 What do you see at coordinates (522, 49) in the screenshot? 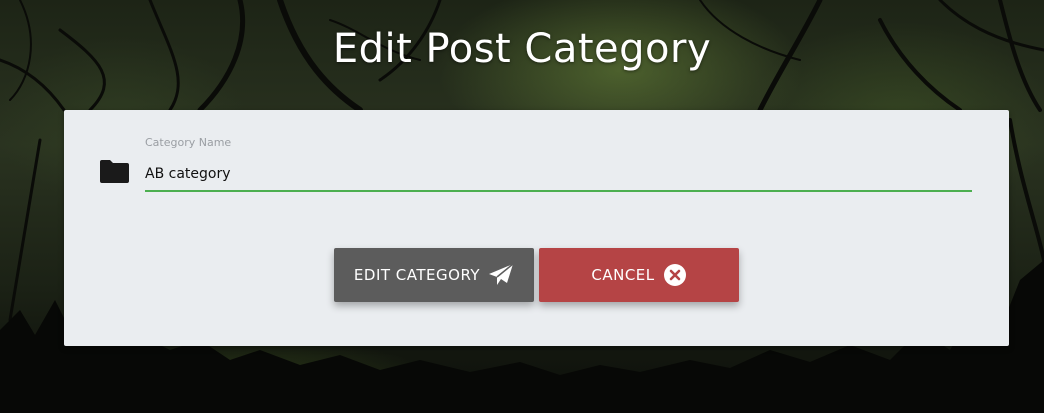
I see `page-title: Edit Post Category` at bounding box center [522, 49].